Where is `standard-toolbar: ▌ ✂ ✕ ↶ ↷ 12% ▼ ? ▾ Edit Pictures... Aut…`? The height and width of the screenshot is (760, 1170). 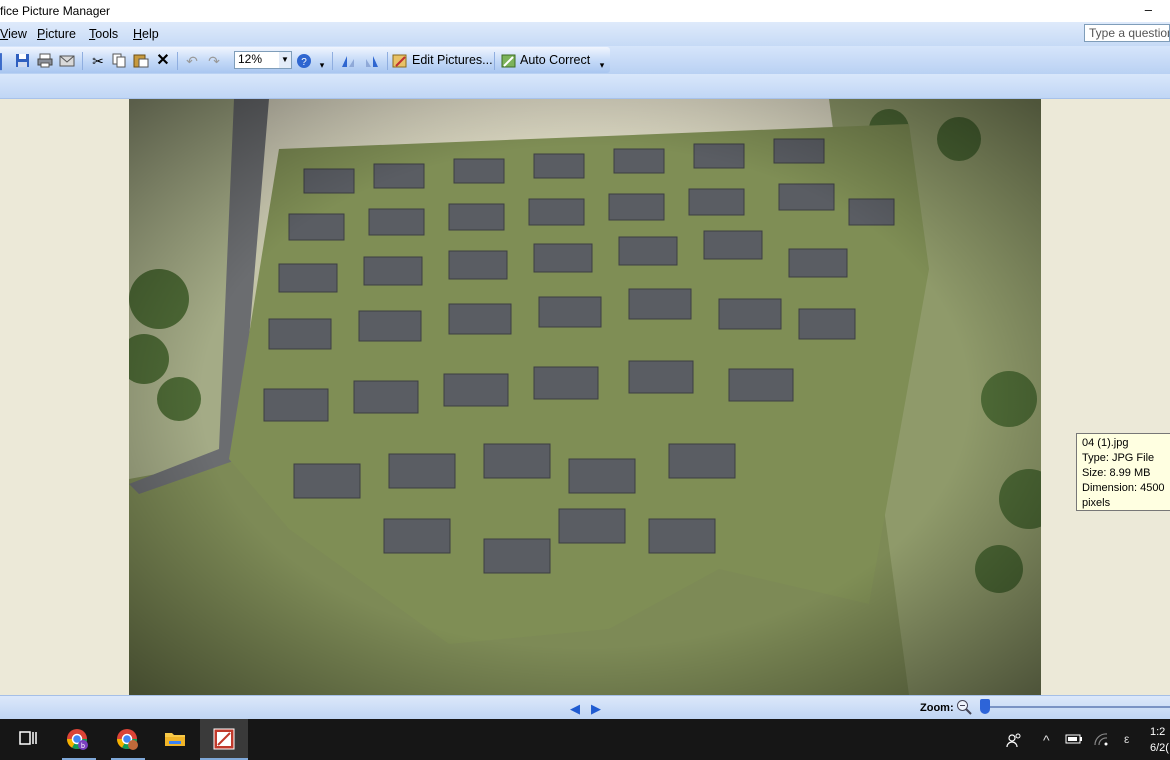
standard-toolbar: ▌ ✂ ✕ ↶ ↷ 12% ▼ ? ▾ Edit Pictures... Aut… is located at coordinates (305, 60).